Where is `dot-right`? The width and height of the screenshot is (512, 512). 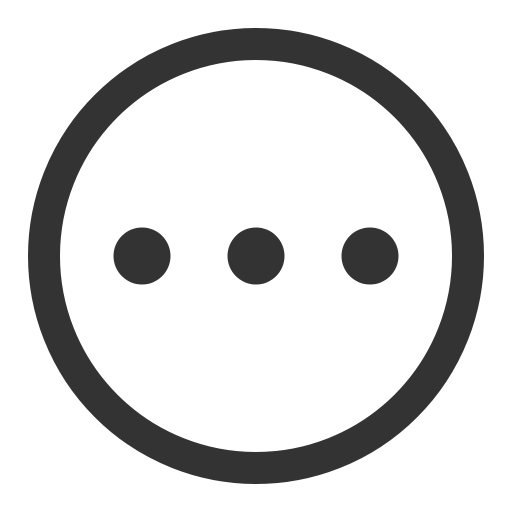
dot-right is located at coordinates (370, 256).